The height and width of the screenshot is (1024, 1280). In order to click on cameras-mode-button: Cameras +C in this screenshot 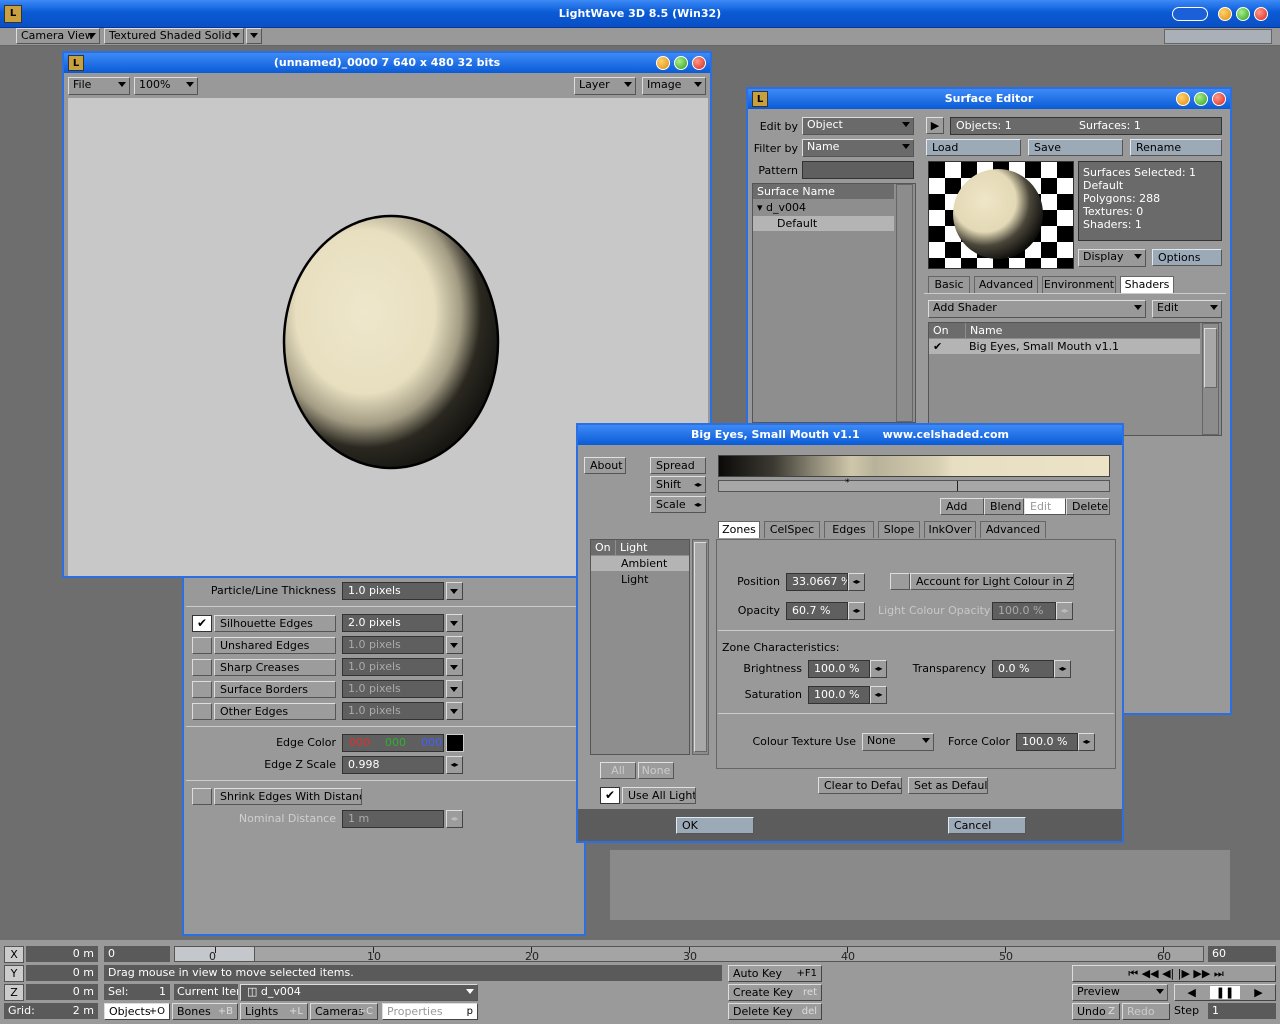, I will do `click(344, 1011)`.